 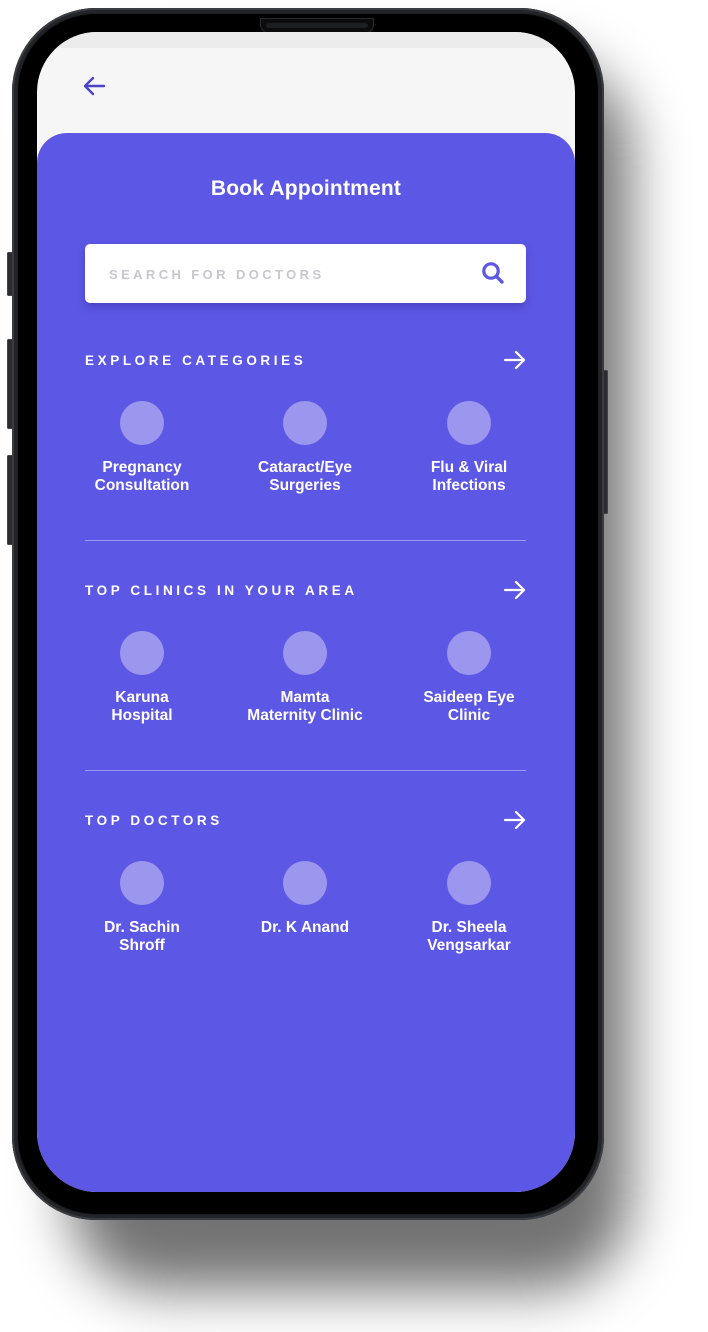 I want to click on clinic-item: Mamta Maternity Clinic, so click(x=305, y=678).